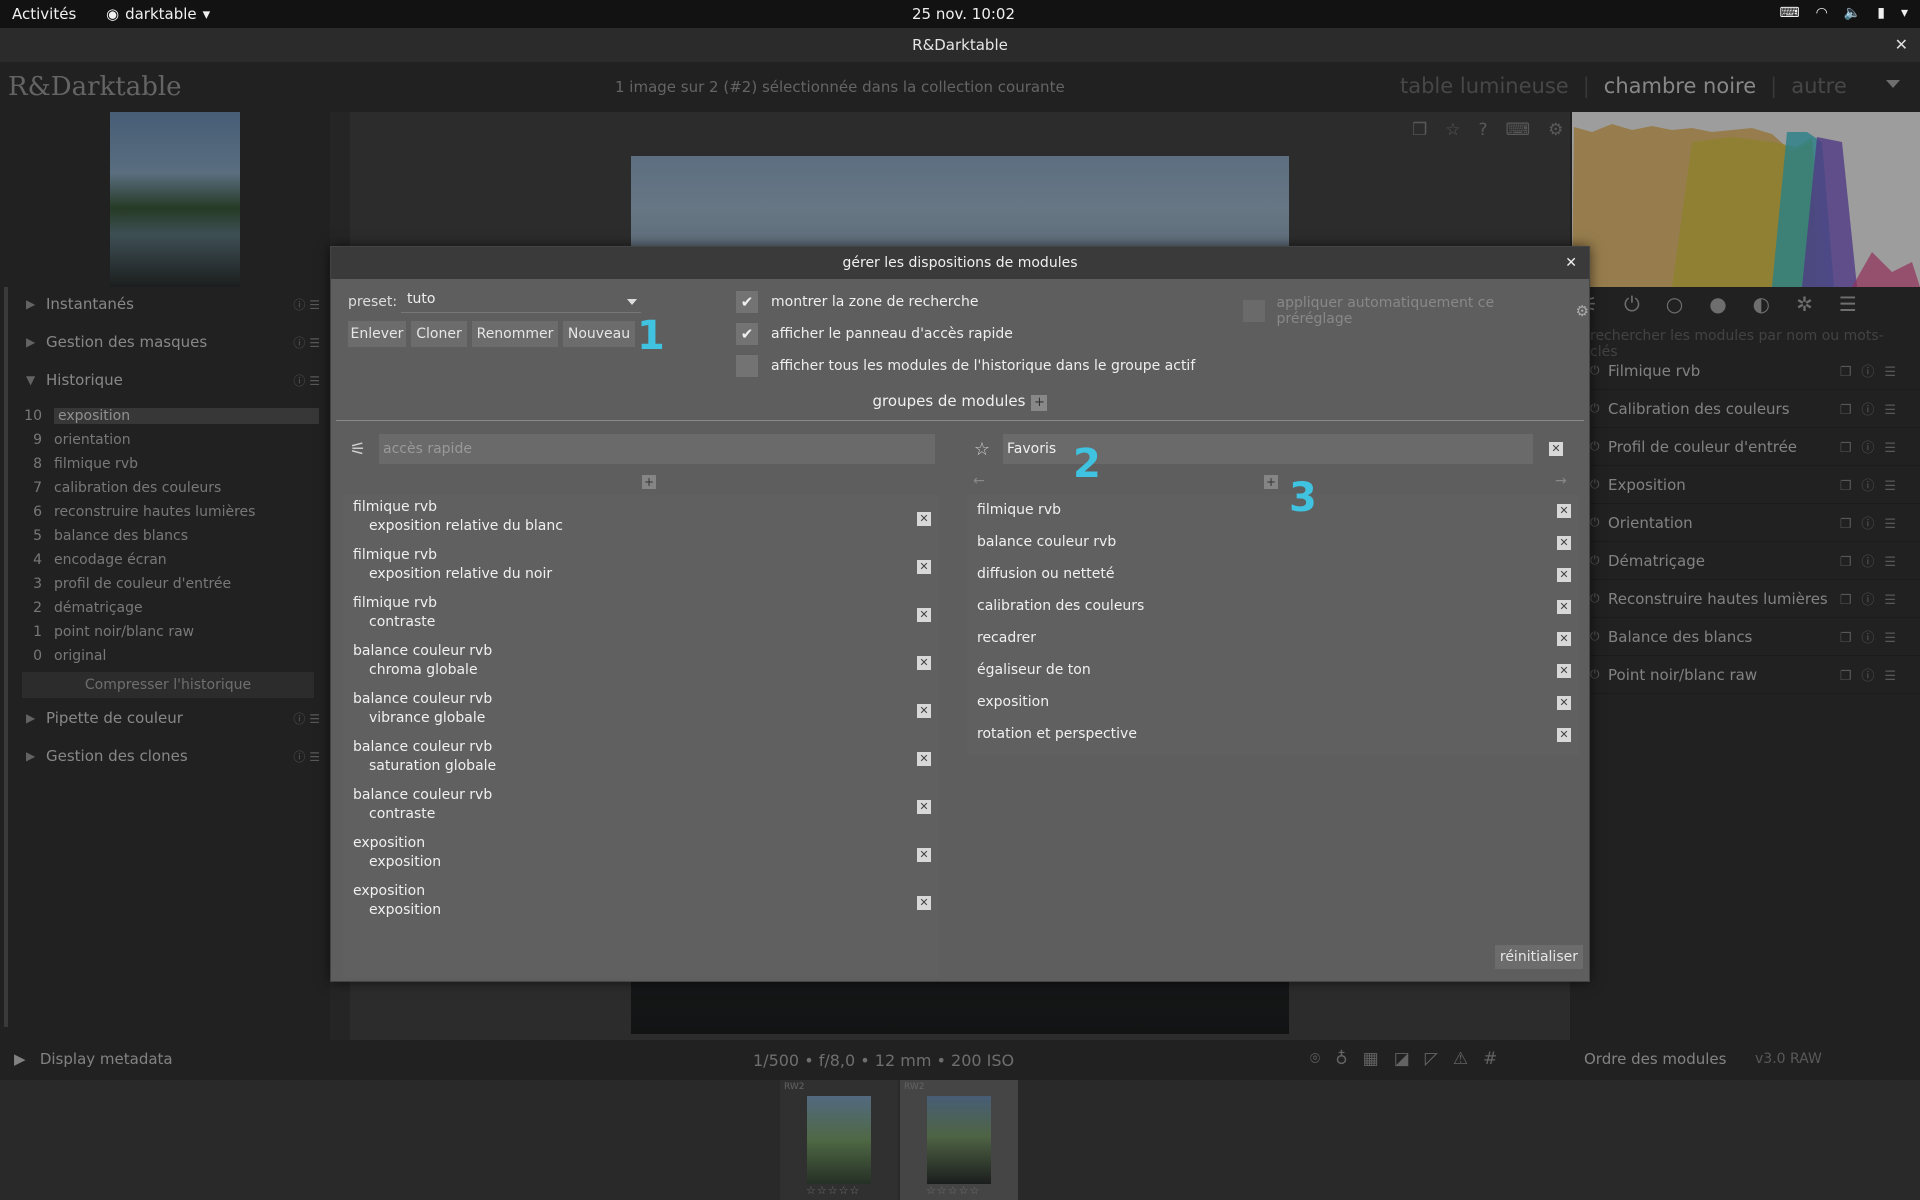 The height and width of the screenshot is (1200, 1920). Describe the element at coordinates (1273, 703) in the screenshot. I see `favorite-module-item: exposition ✕` at that location.